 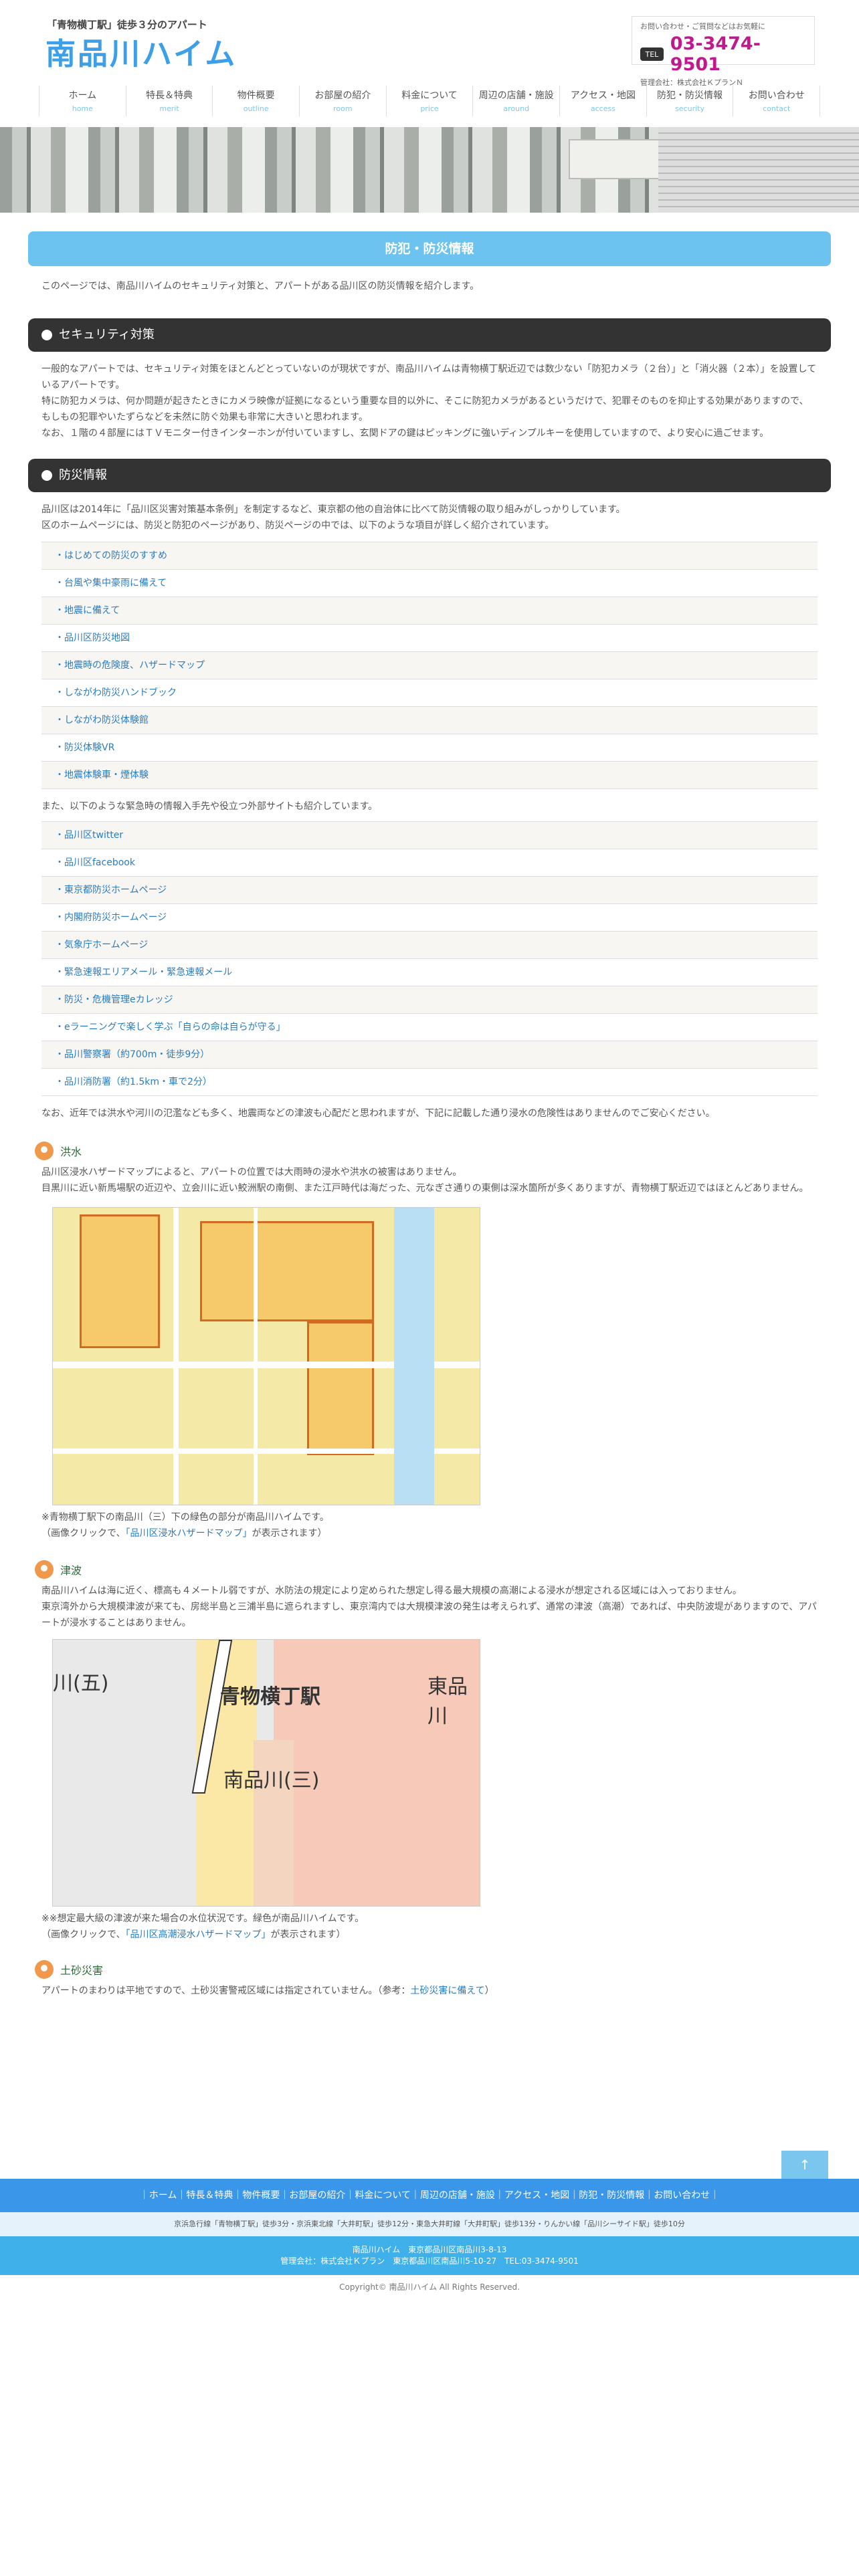 I want to click on list-item: ・緊急速報エリアメール・緊急速報メール, so click(x=429, y=973).